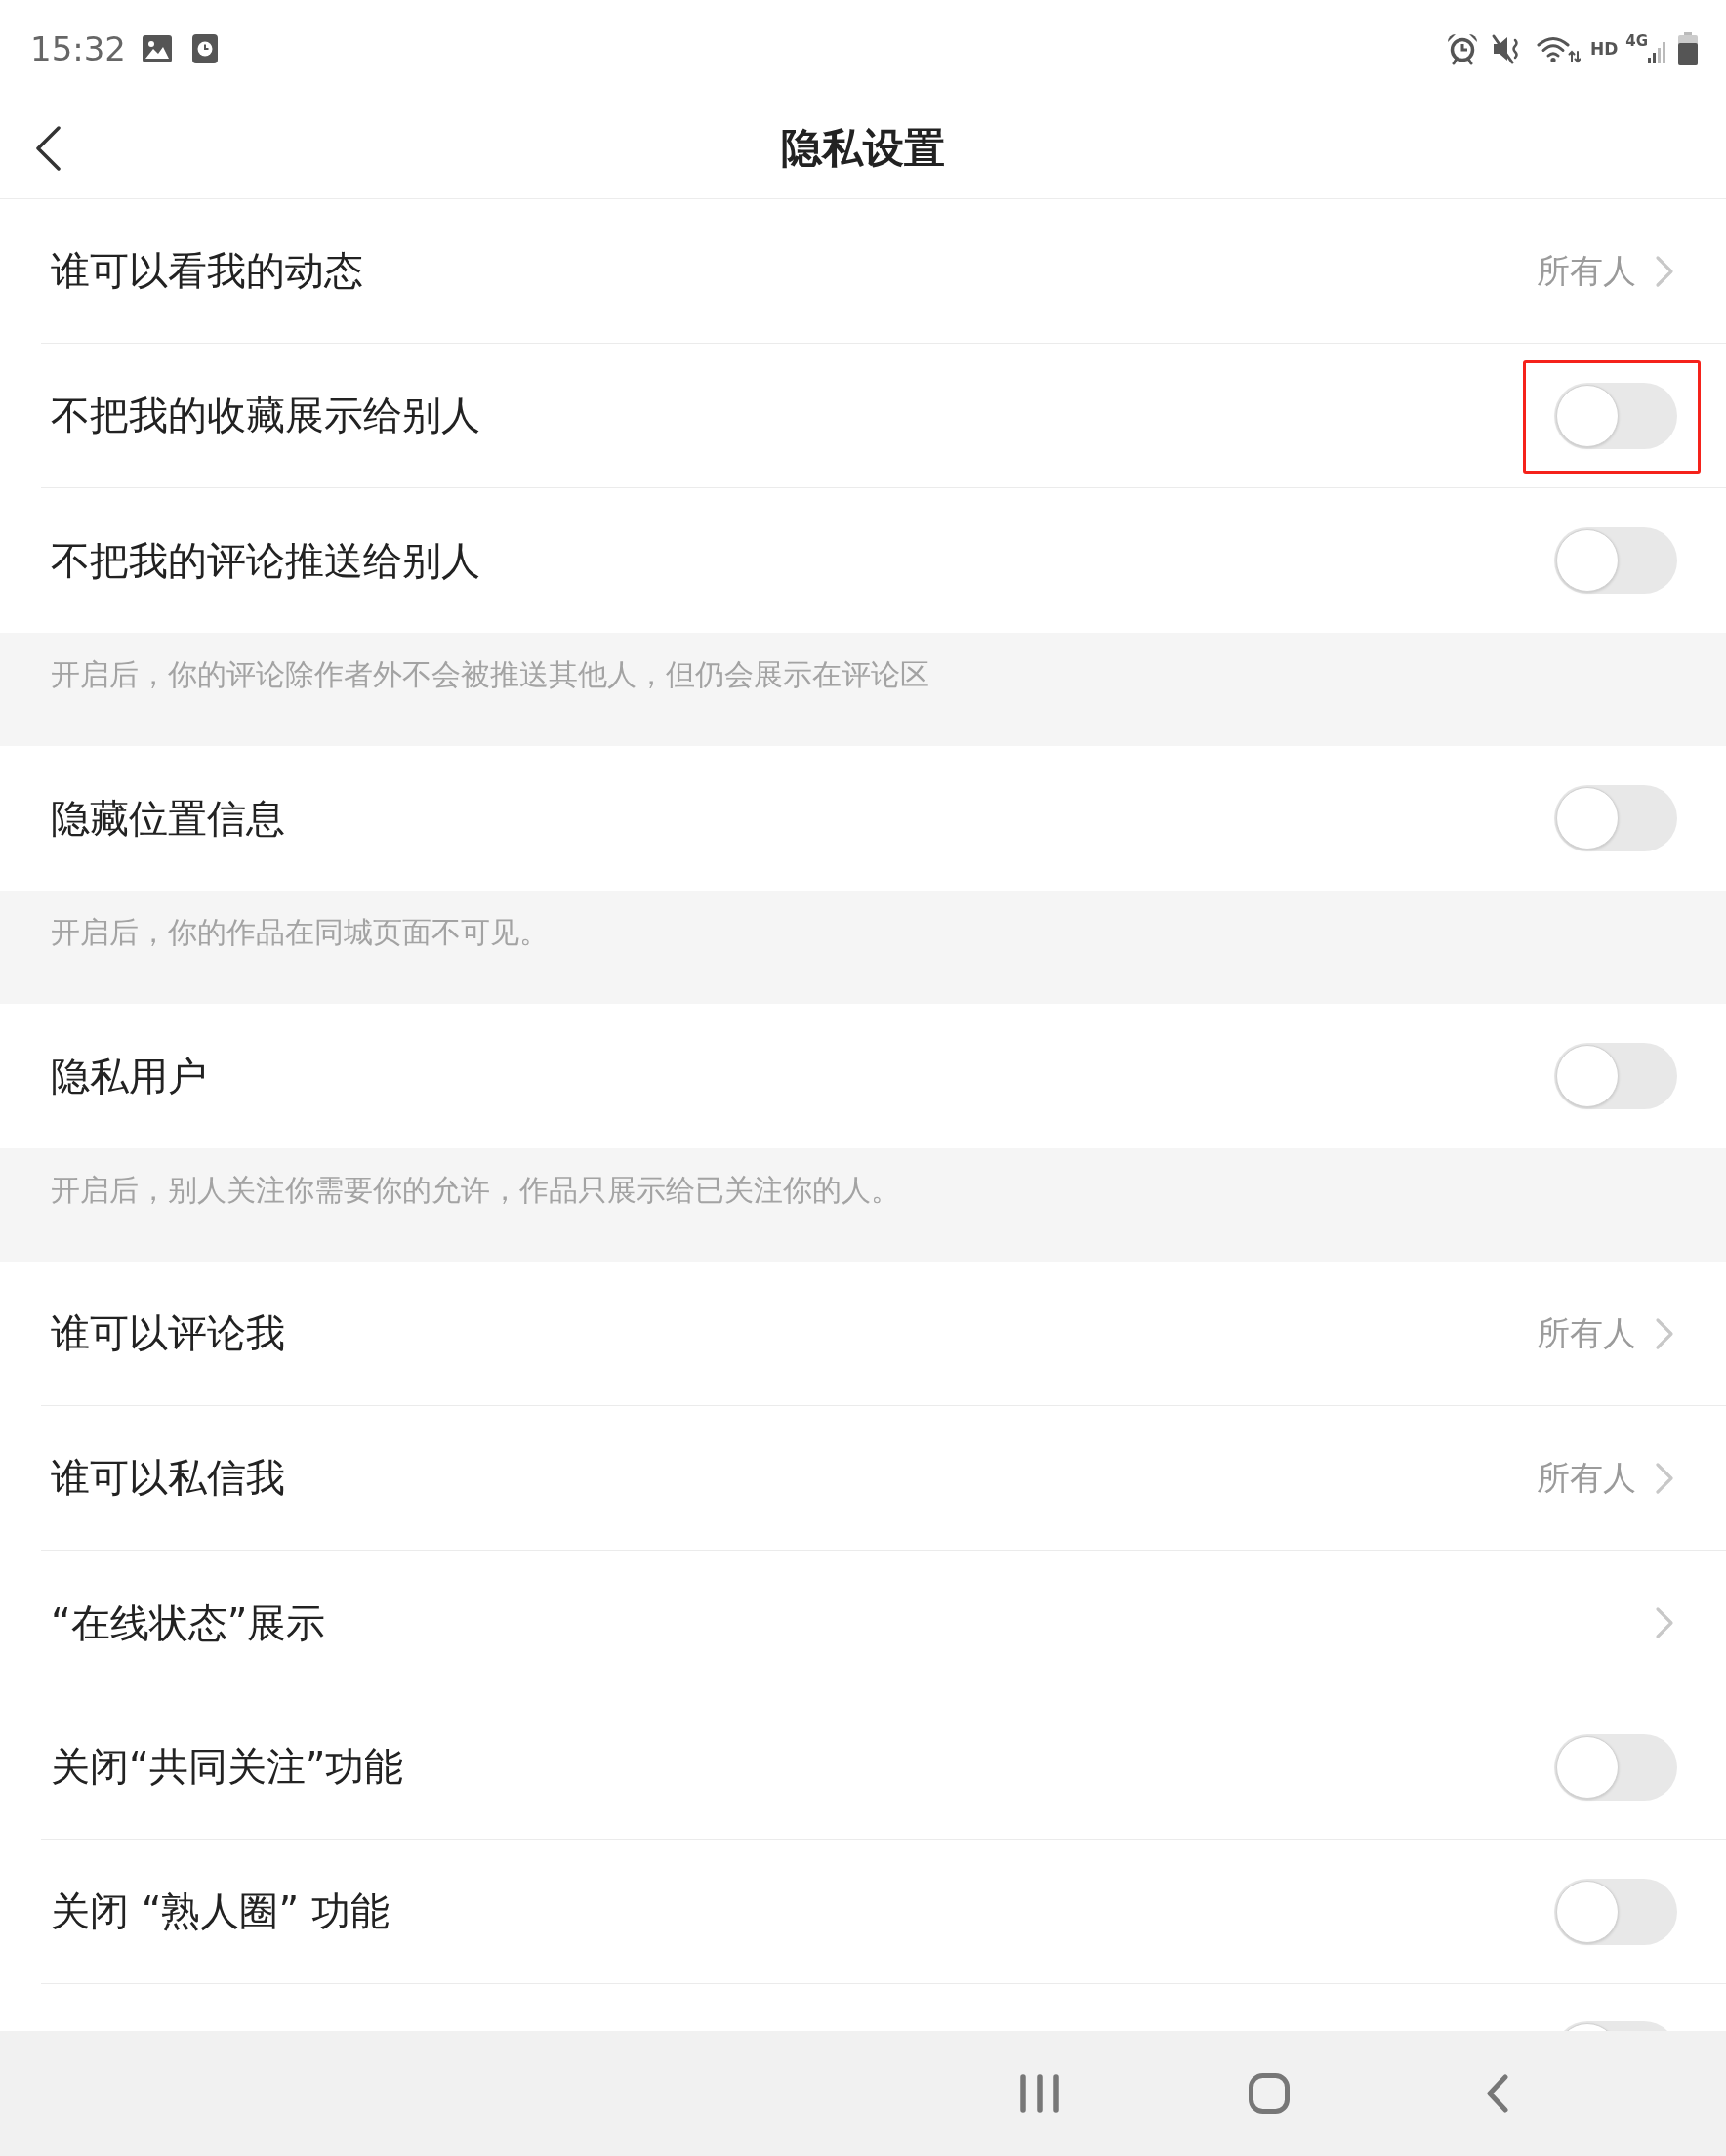  I want to click on setting-label: 关闭 “熟人圈” 功能, so click(220, 1911).